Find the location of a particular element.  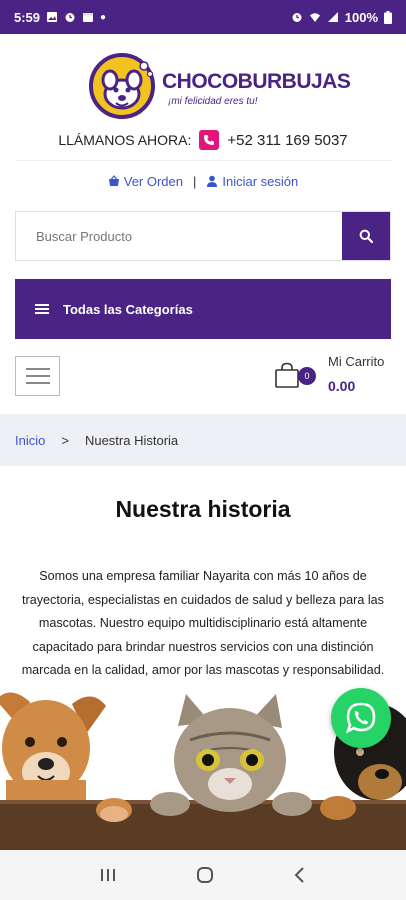

basket-icon is located at coordinates (113, 180).